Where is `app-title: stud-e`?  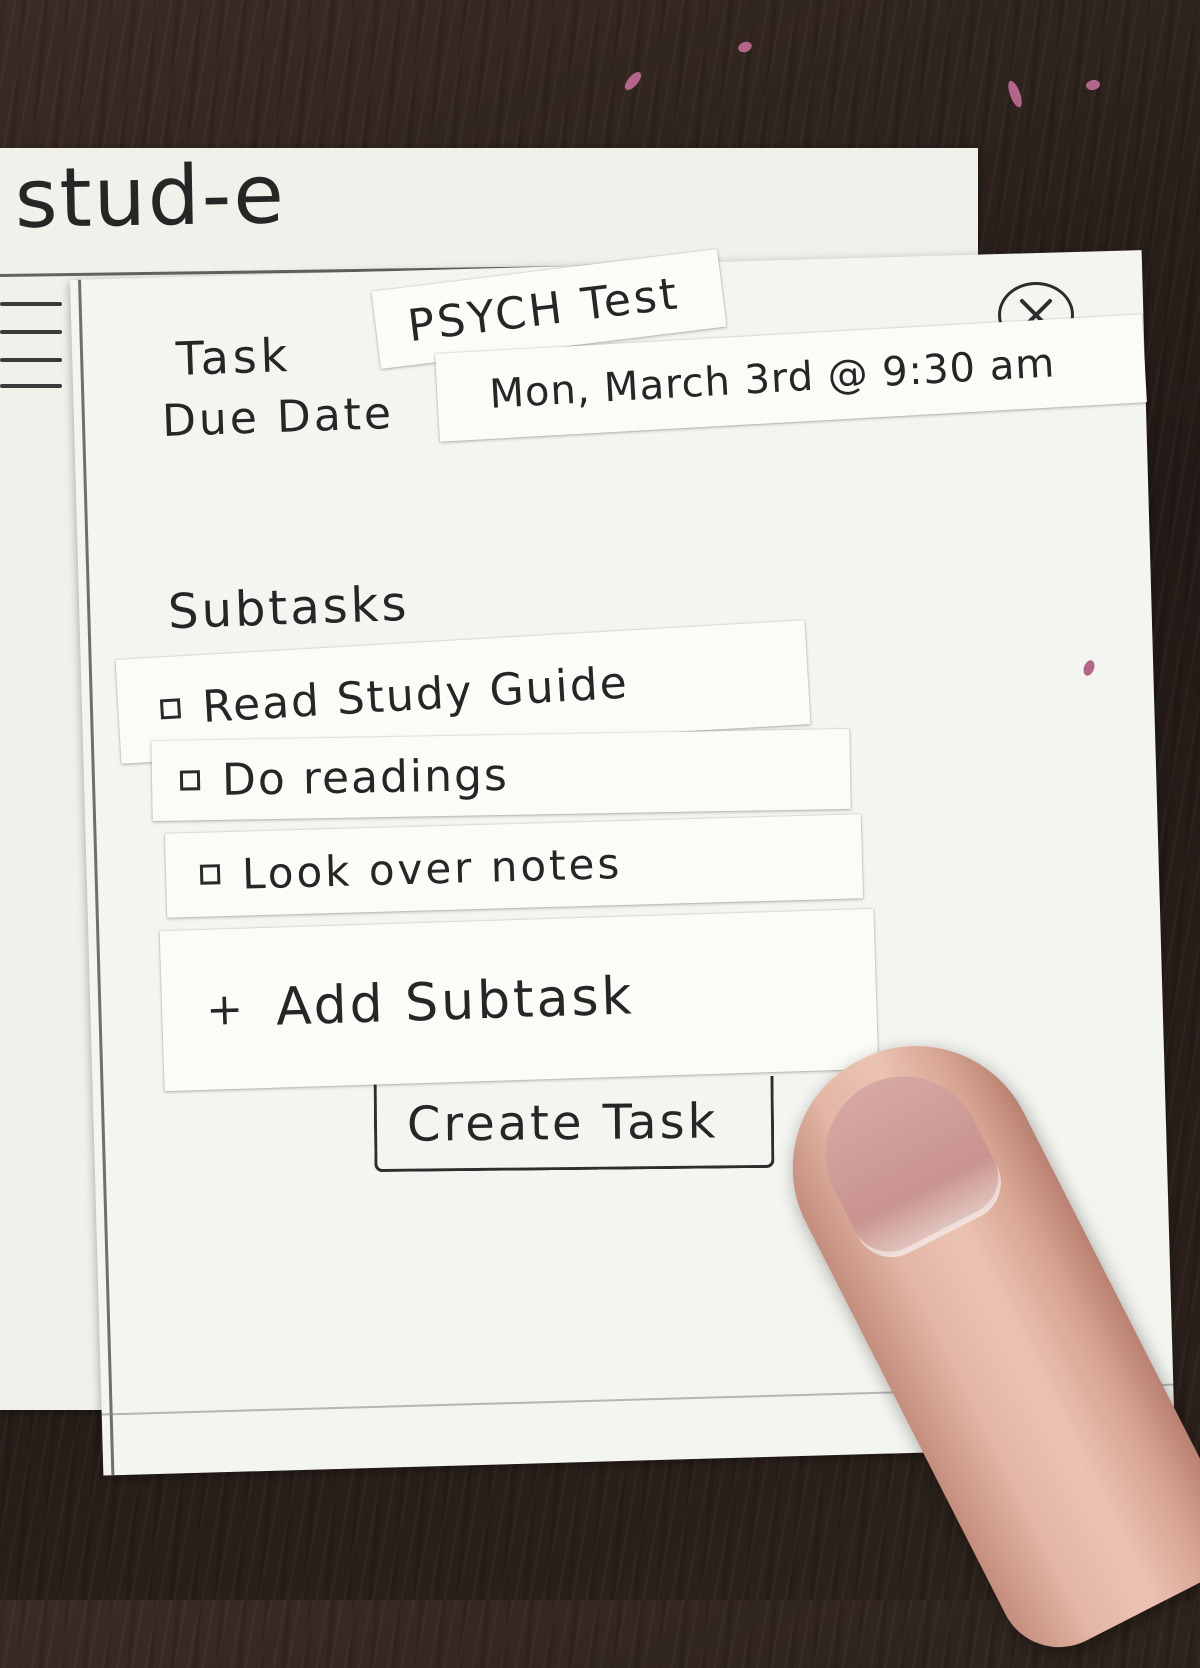 app-title: stud-e is located at coordinates (150, 197).